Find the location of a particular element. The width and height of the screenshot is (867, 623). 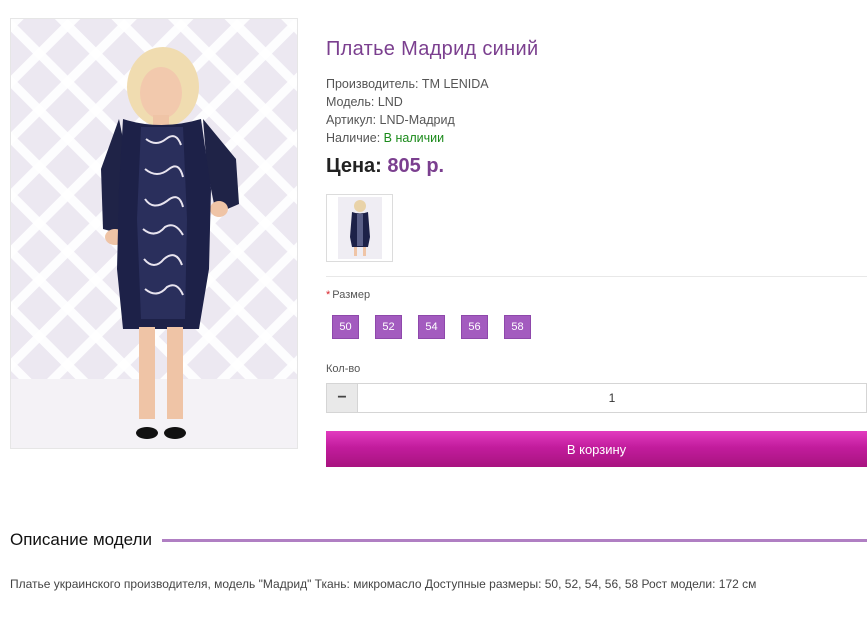

size-options: 50 52 54 56 58 is located at coordinates (431, 327).